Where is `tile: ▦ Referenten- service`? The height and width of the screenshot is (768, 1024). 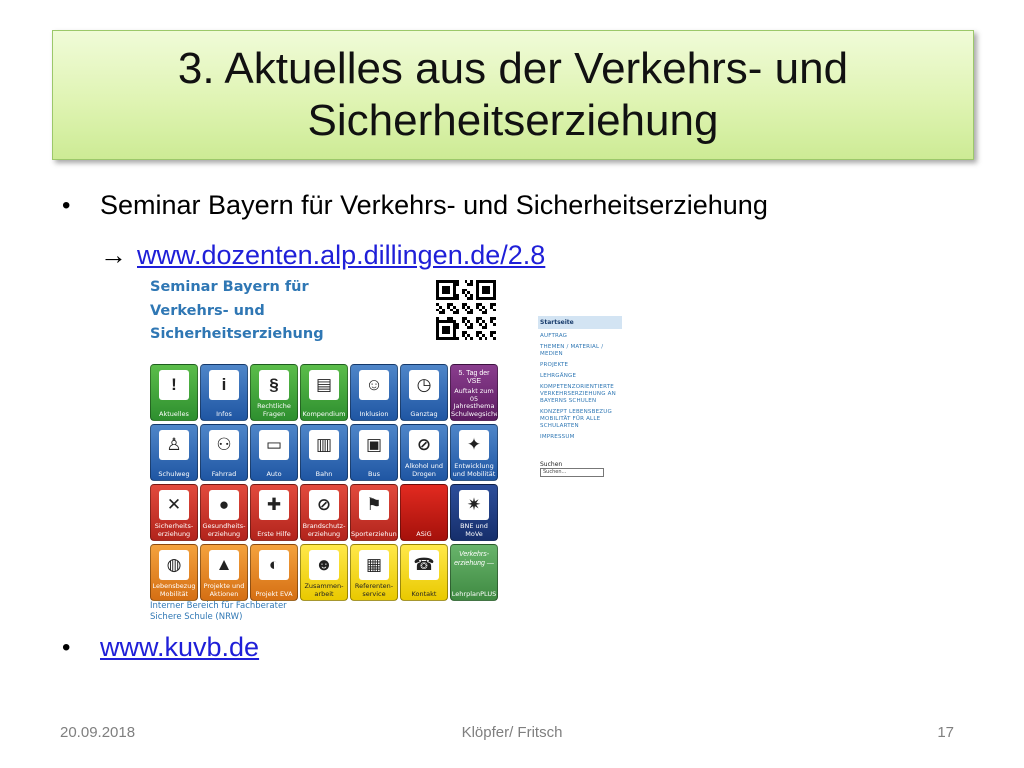 tile: ▦ Referenten- service is located at coordinates (374, 572).